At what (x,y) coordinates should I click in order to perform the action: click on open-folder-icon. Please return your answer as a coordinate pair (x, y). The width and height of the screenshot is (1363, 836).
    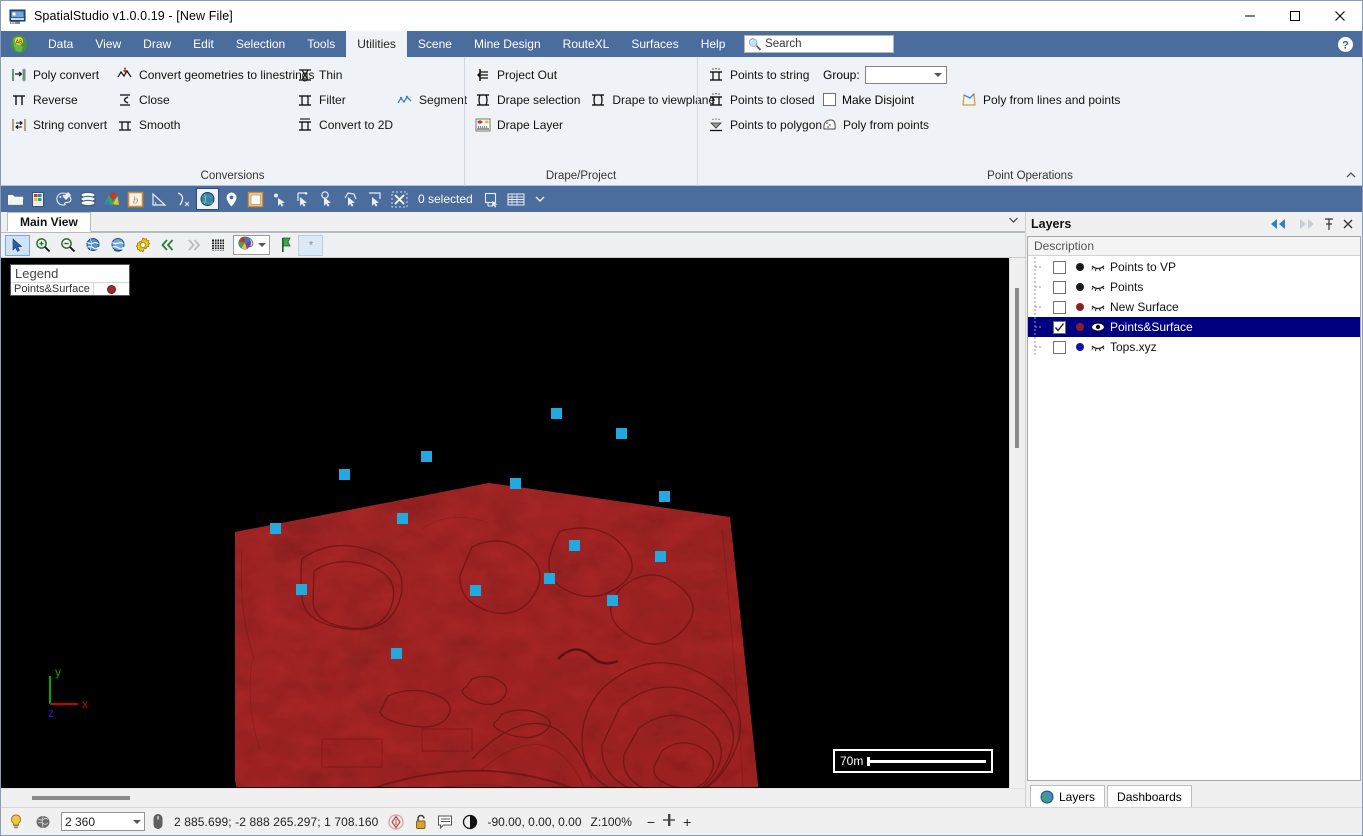
    Looking at the image, I should click on (15, 199).